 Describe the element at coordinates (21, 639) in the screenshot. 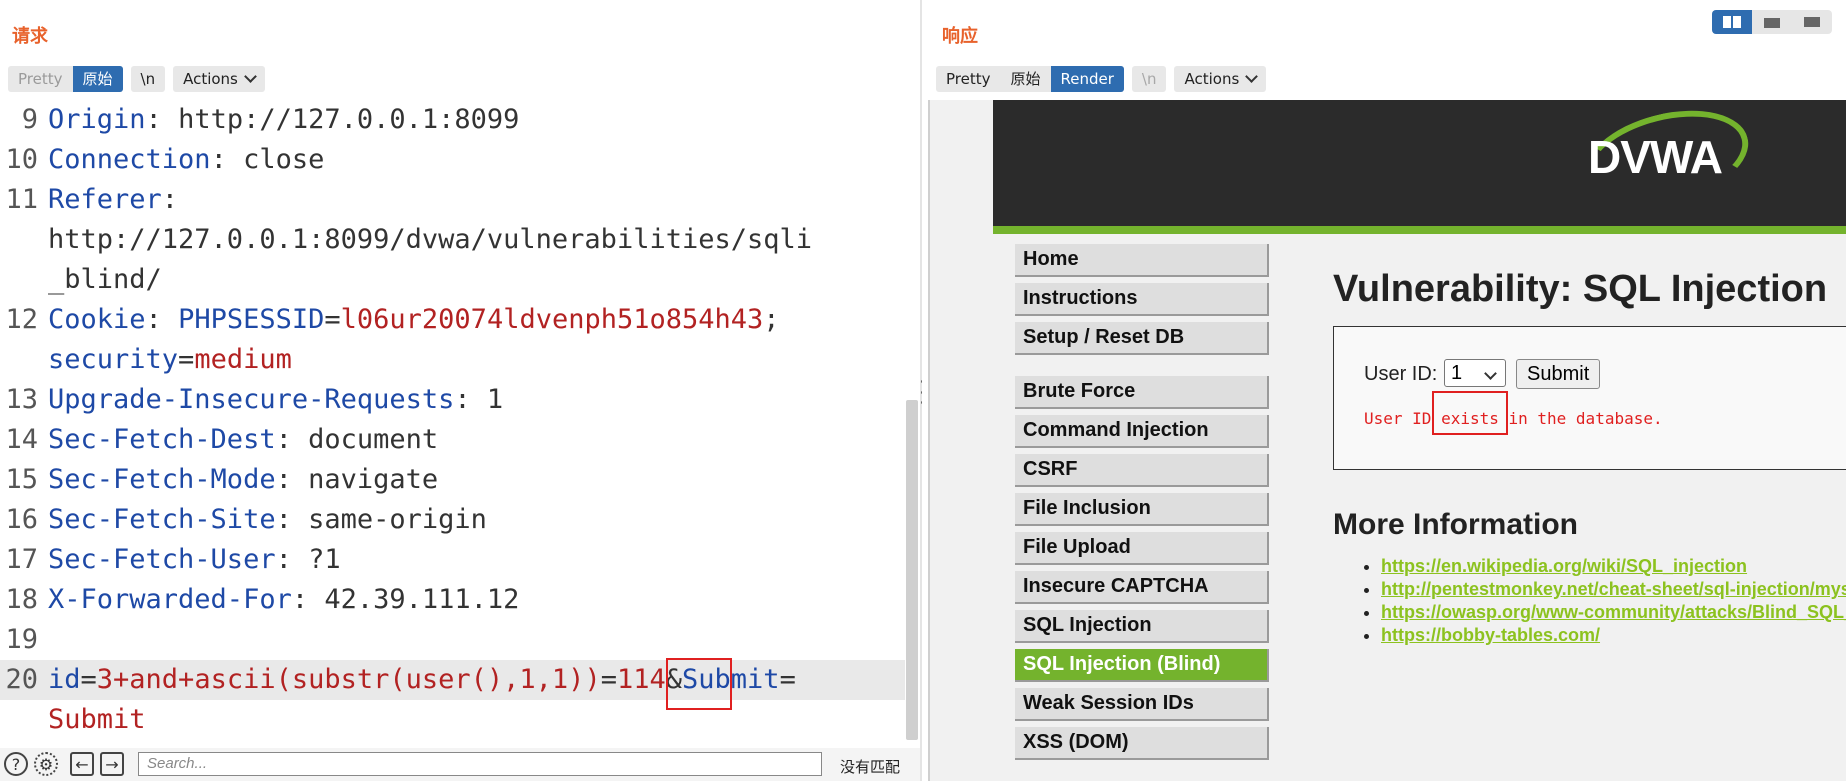

I see `line-number: 19` at that location.